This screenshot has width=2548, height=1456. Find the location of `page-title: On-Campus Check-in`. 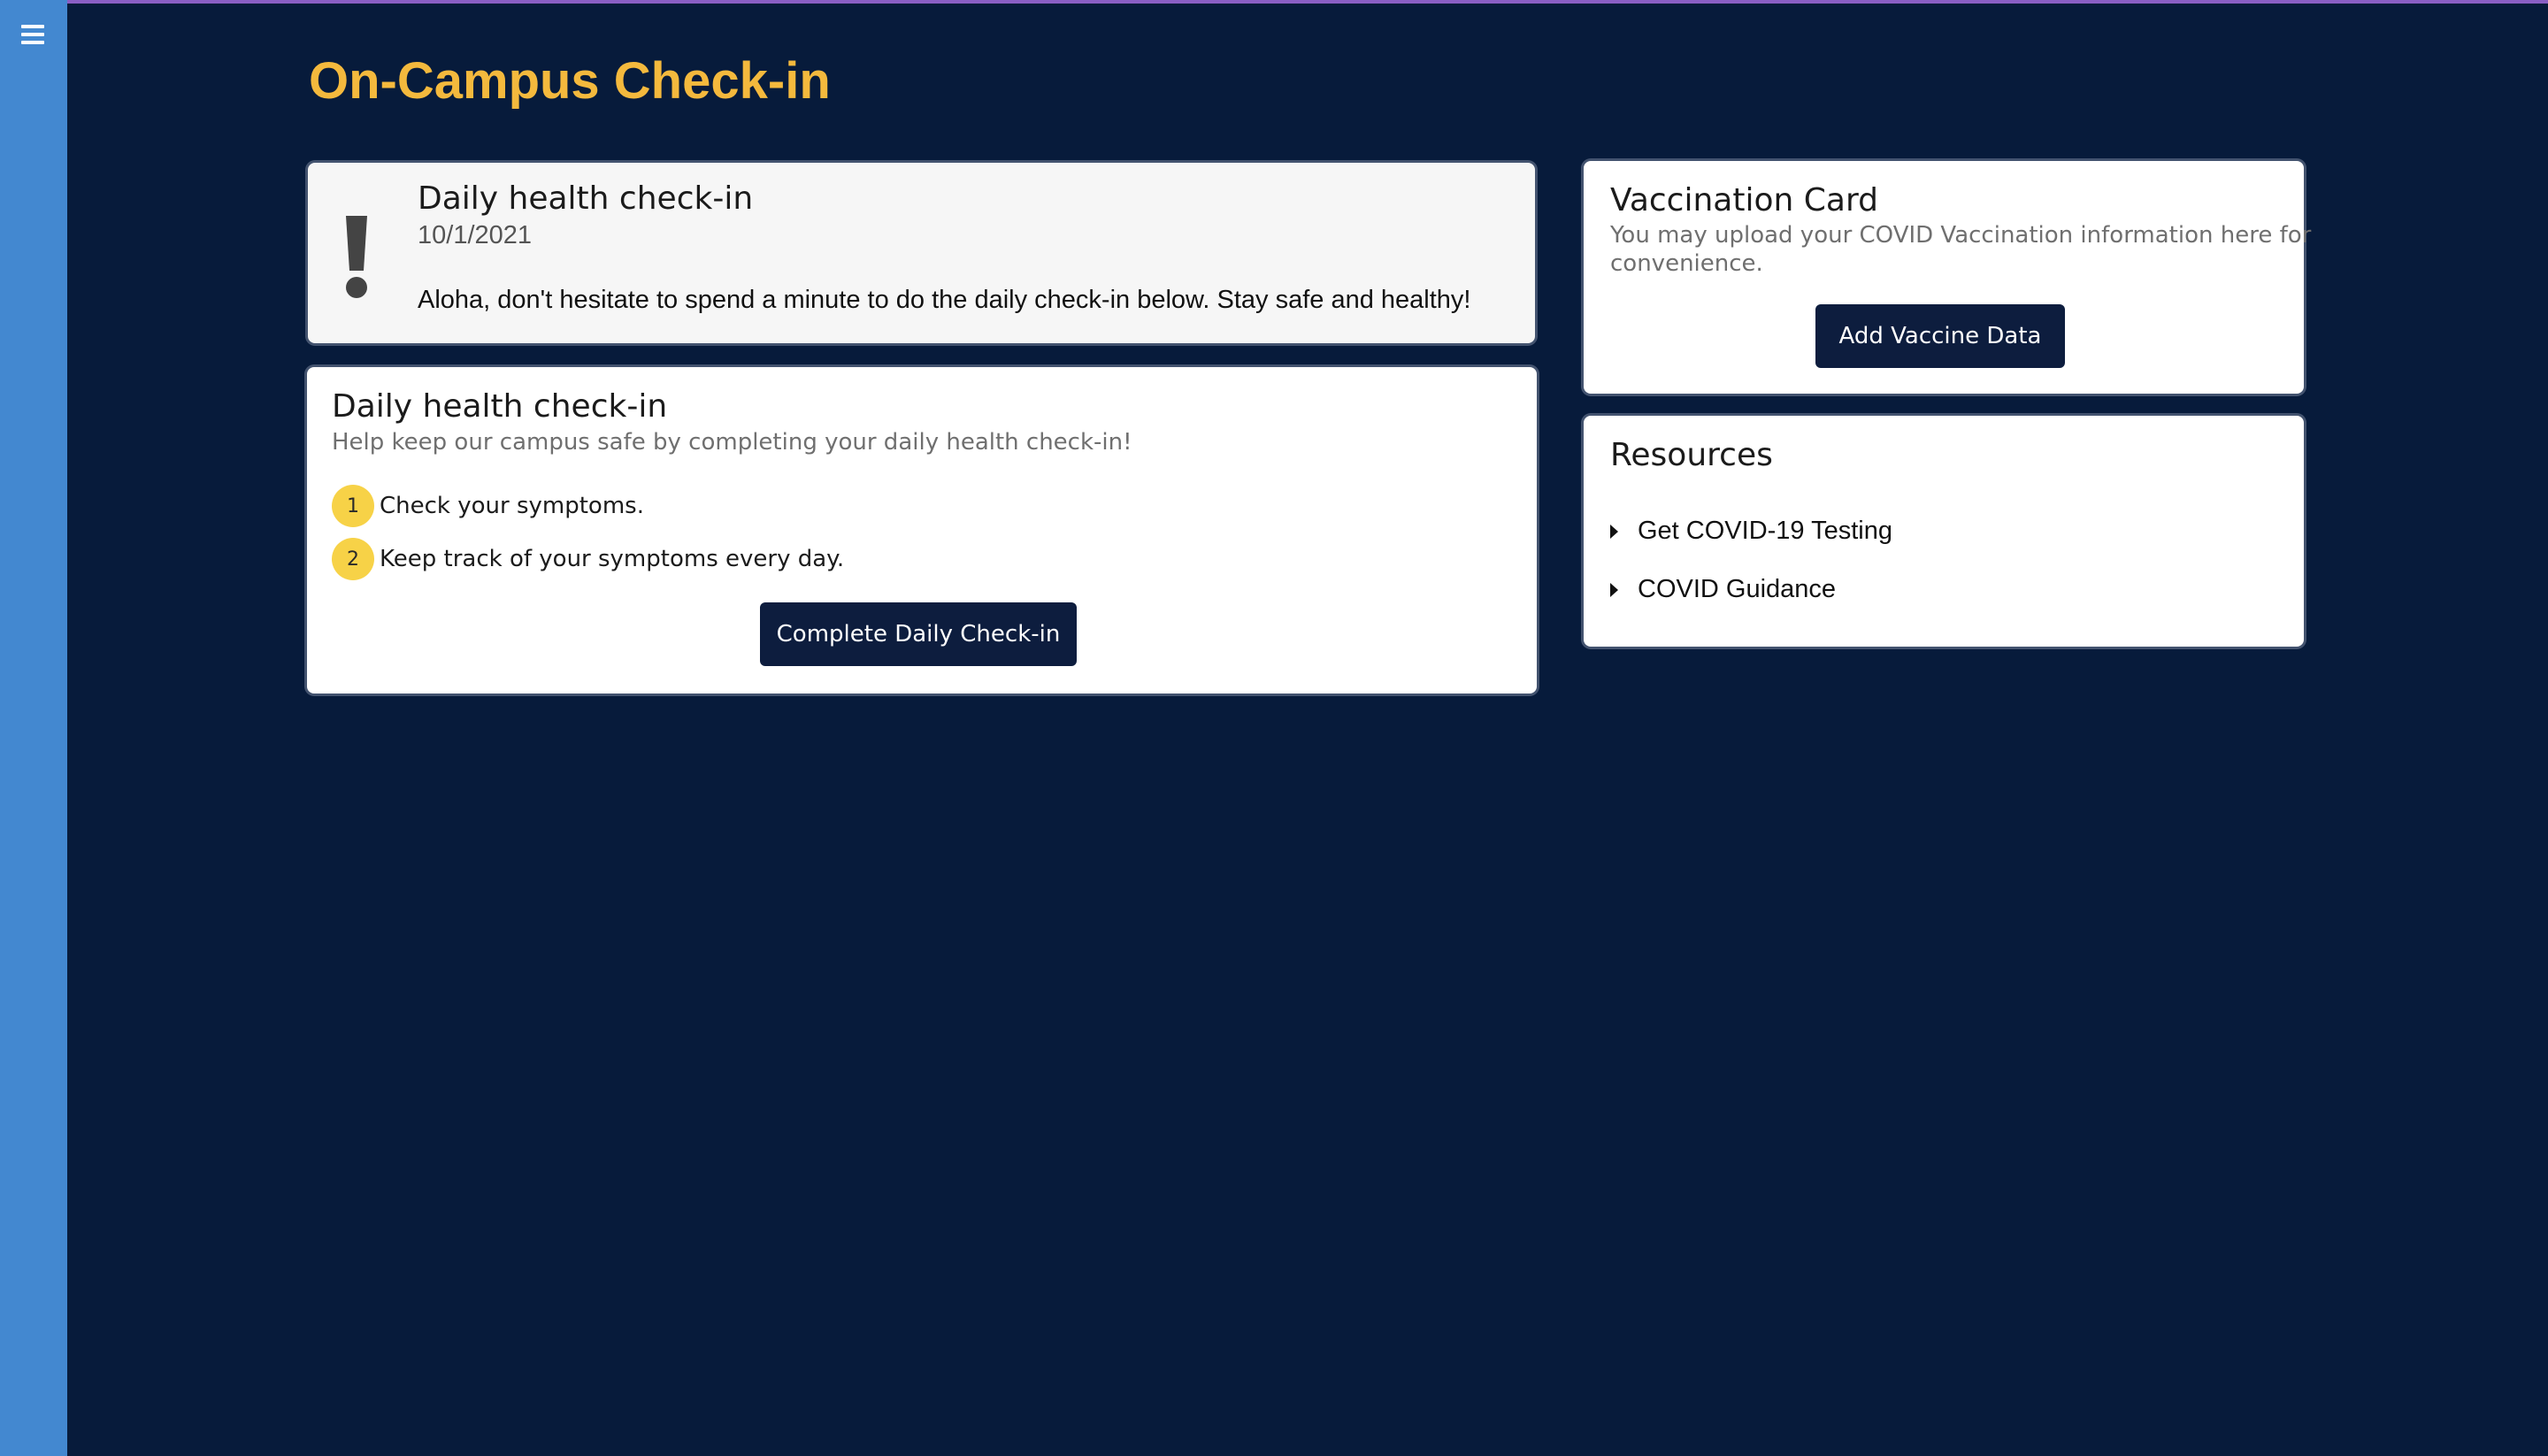

page-title: On-Campus Check-in is located at coordinates (570, 81).